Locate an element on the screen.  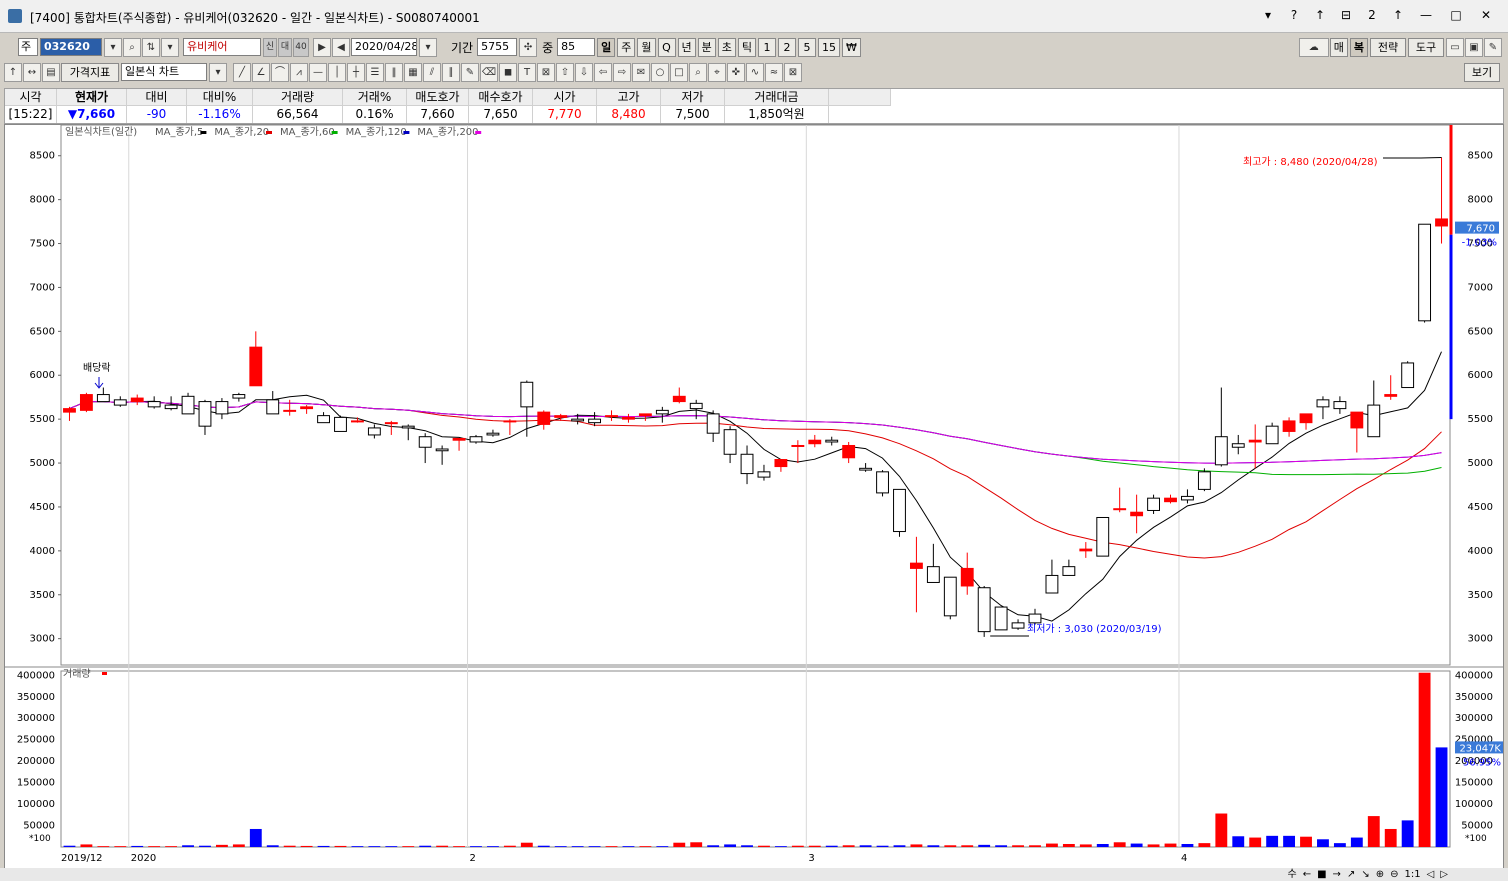
bottom-control-9: ◁ is located at coordinates (1431, 874).